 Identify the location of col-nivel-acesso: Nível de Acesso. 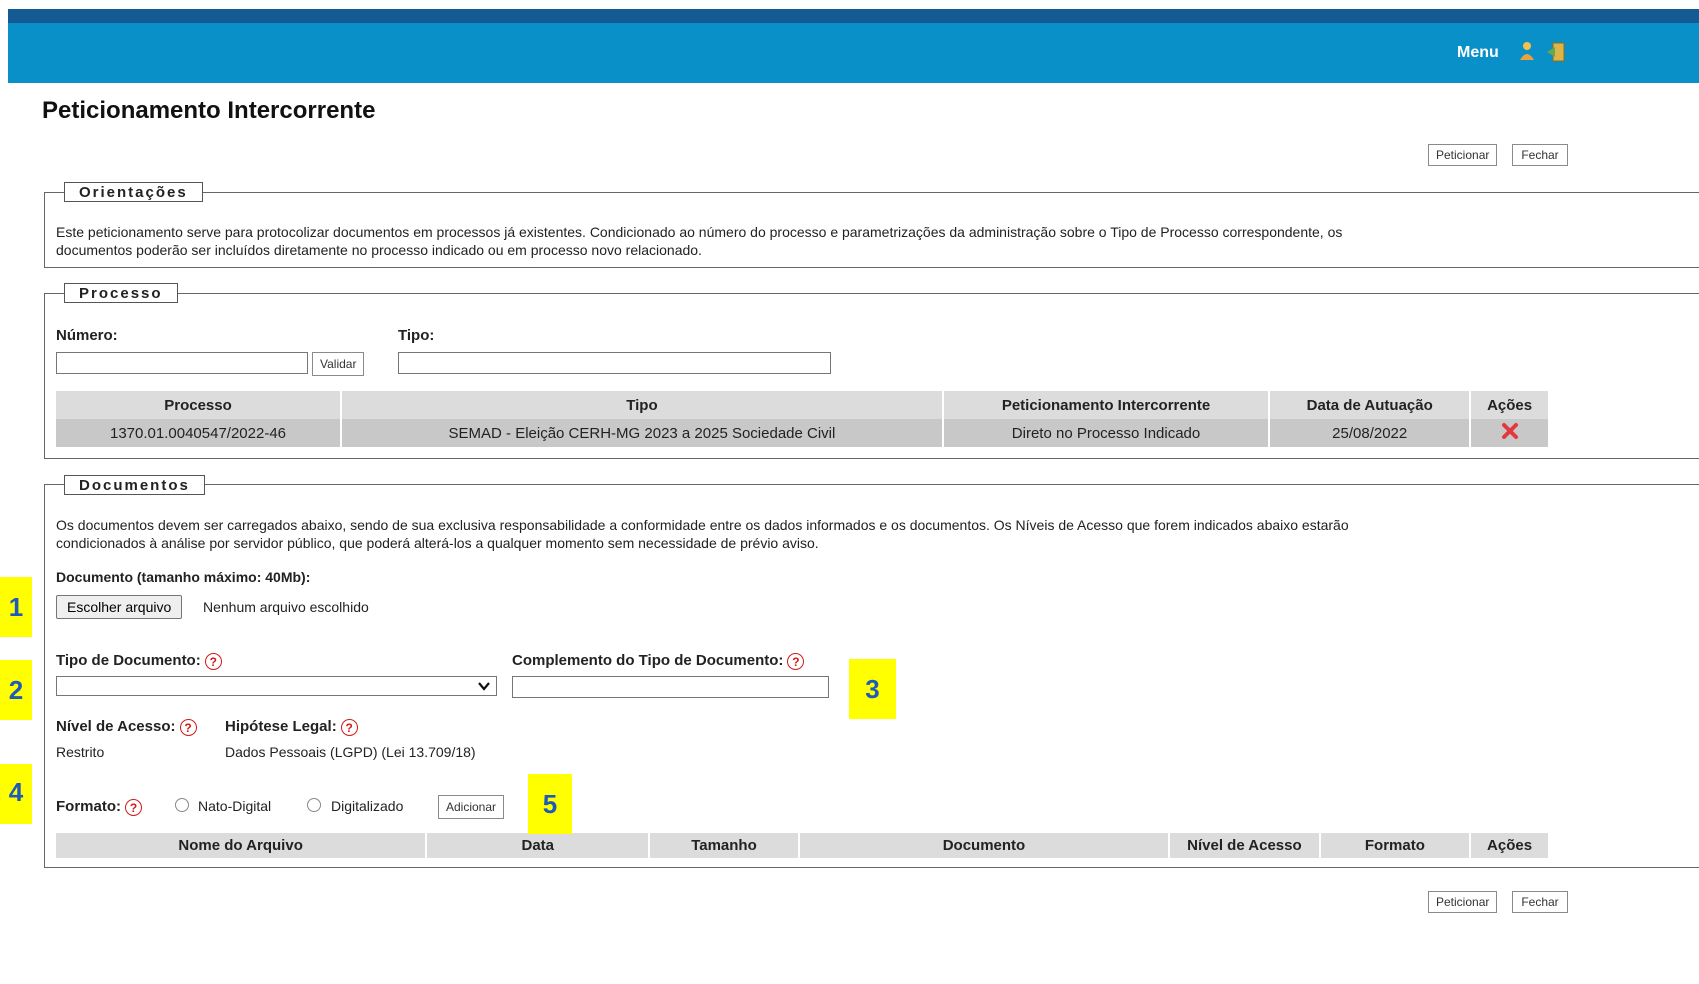
(1245, 845).